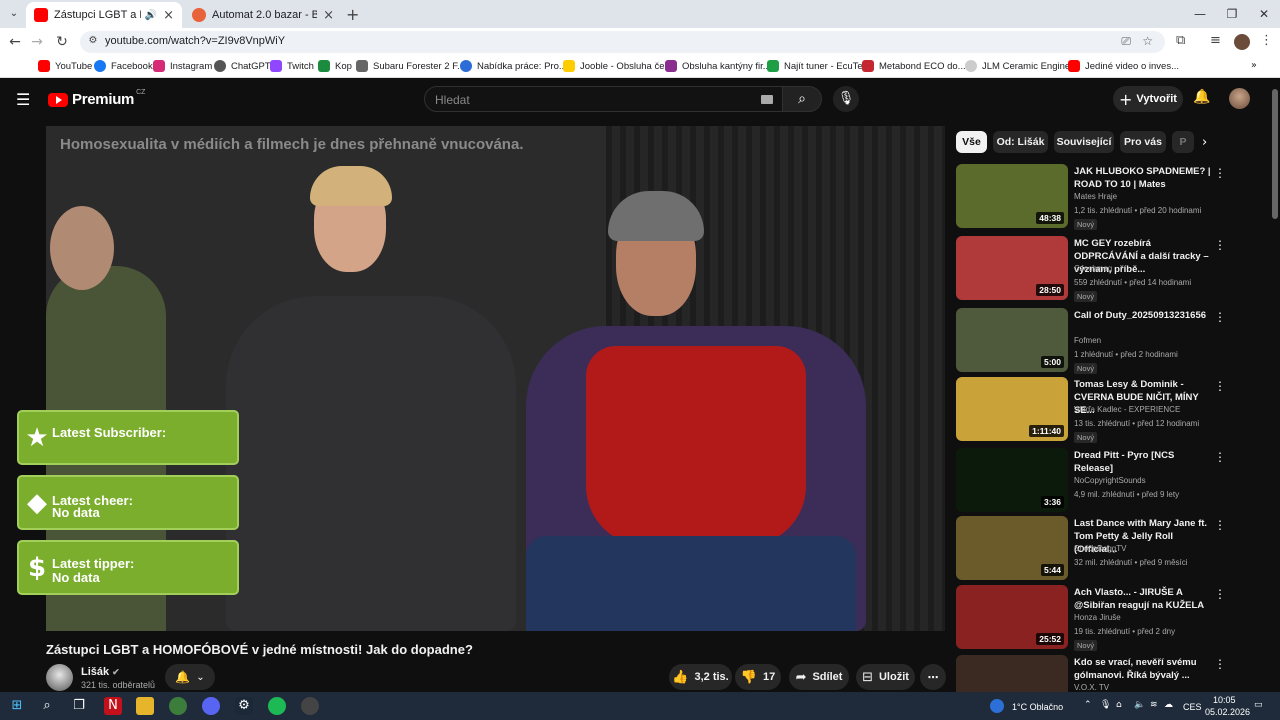 Image resolution: width=1280 pixels, height=720 pixels. Describe the element at coordinates (1127, 409) in the screenshot. I see `recommendation-channel: Vláďa Kadlec - EXPERIENCE` at that location.